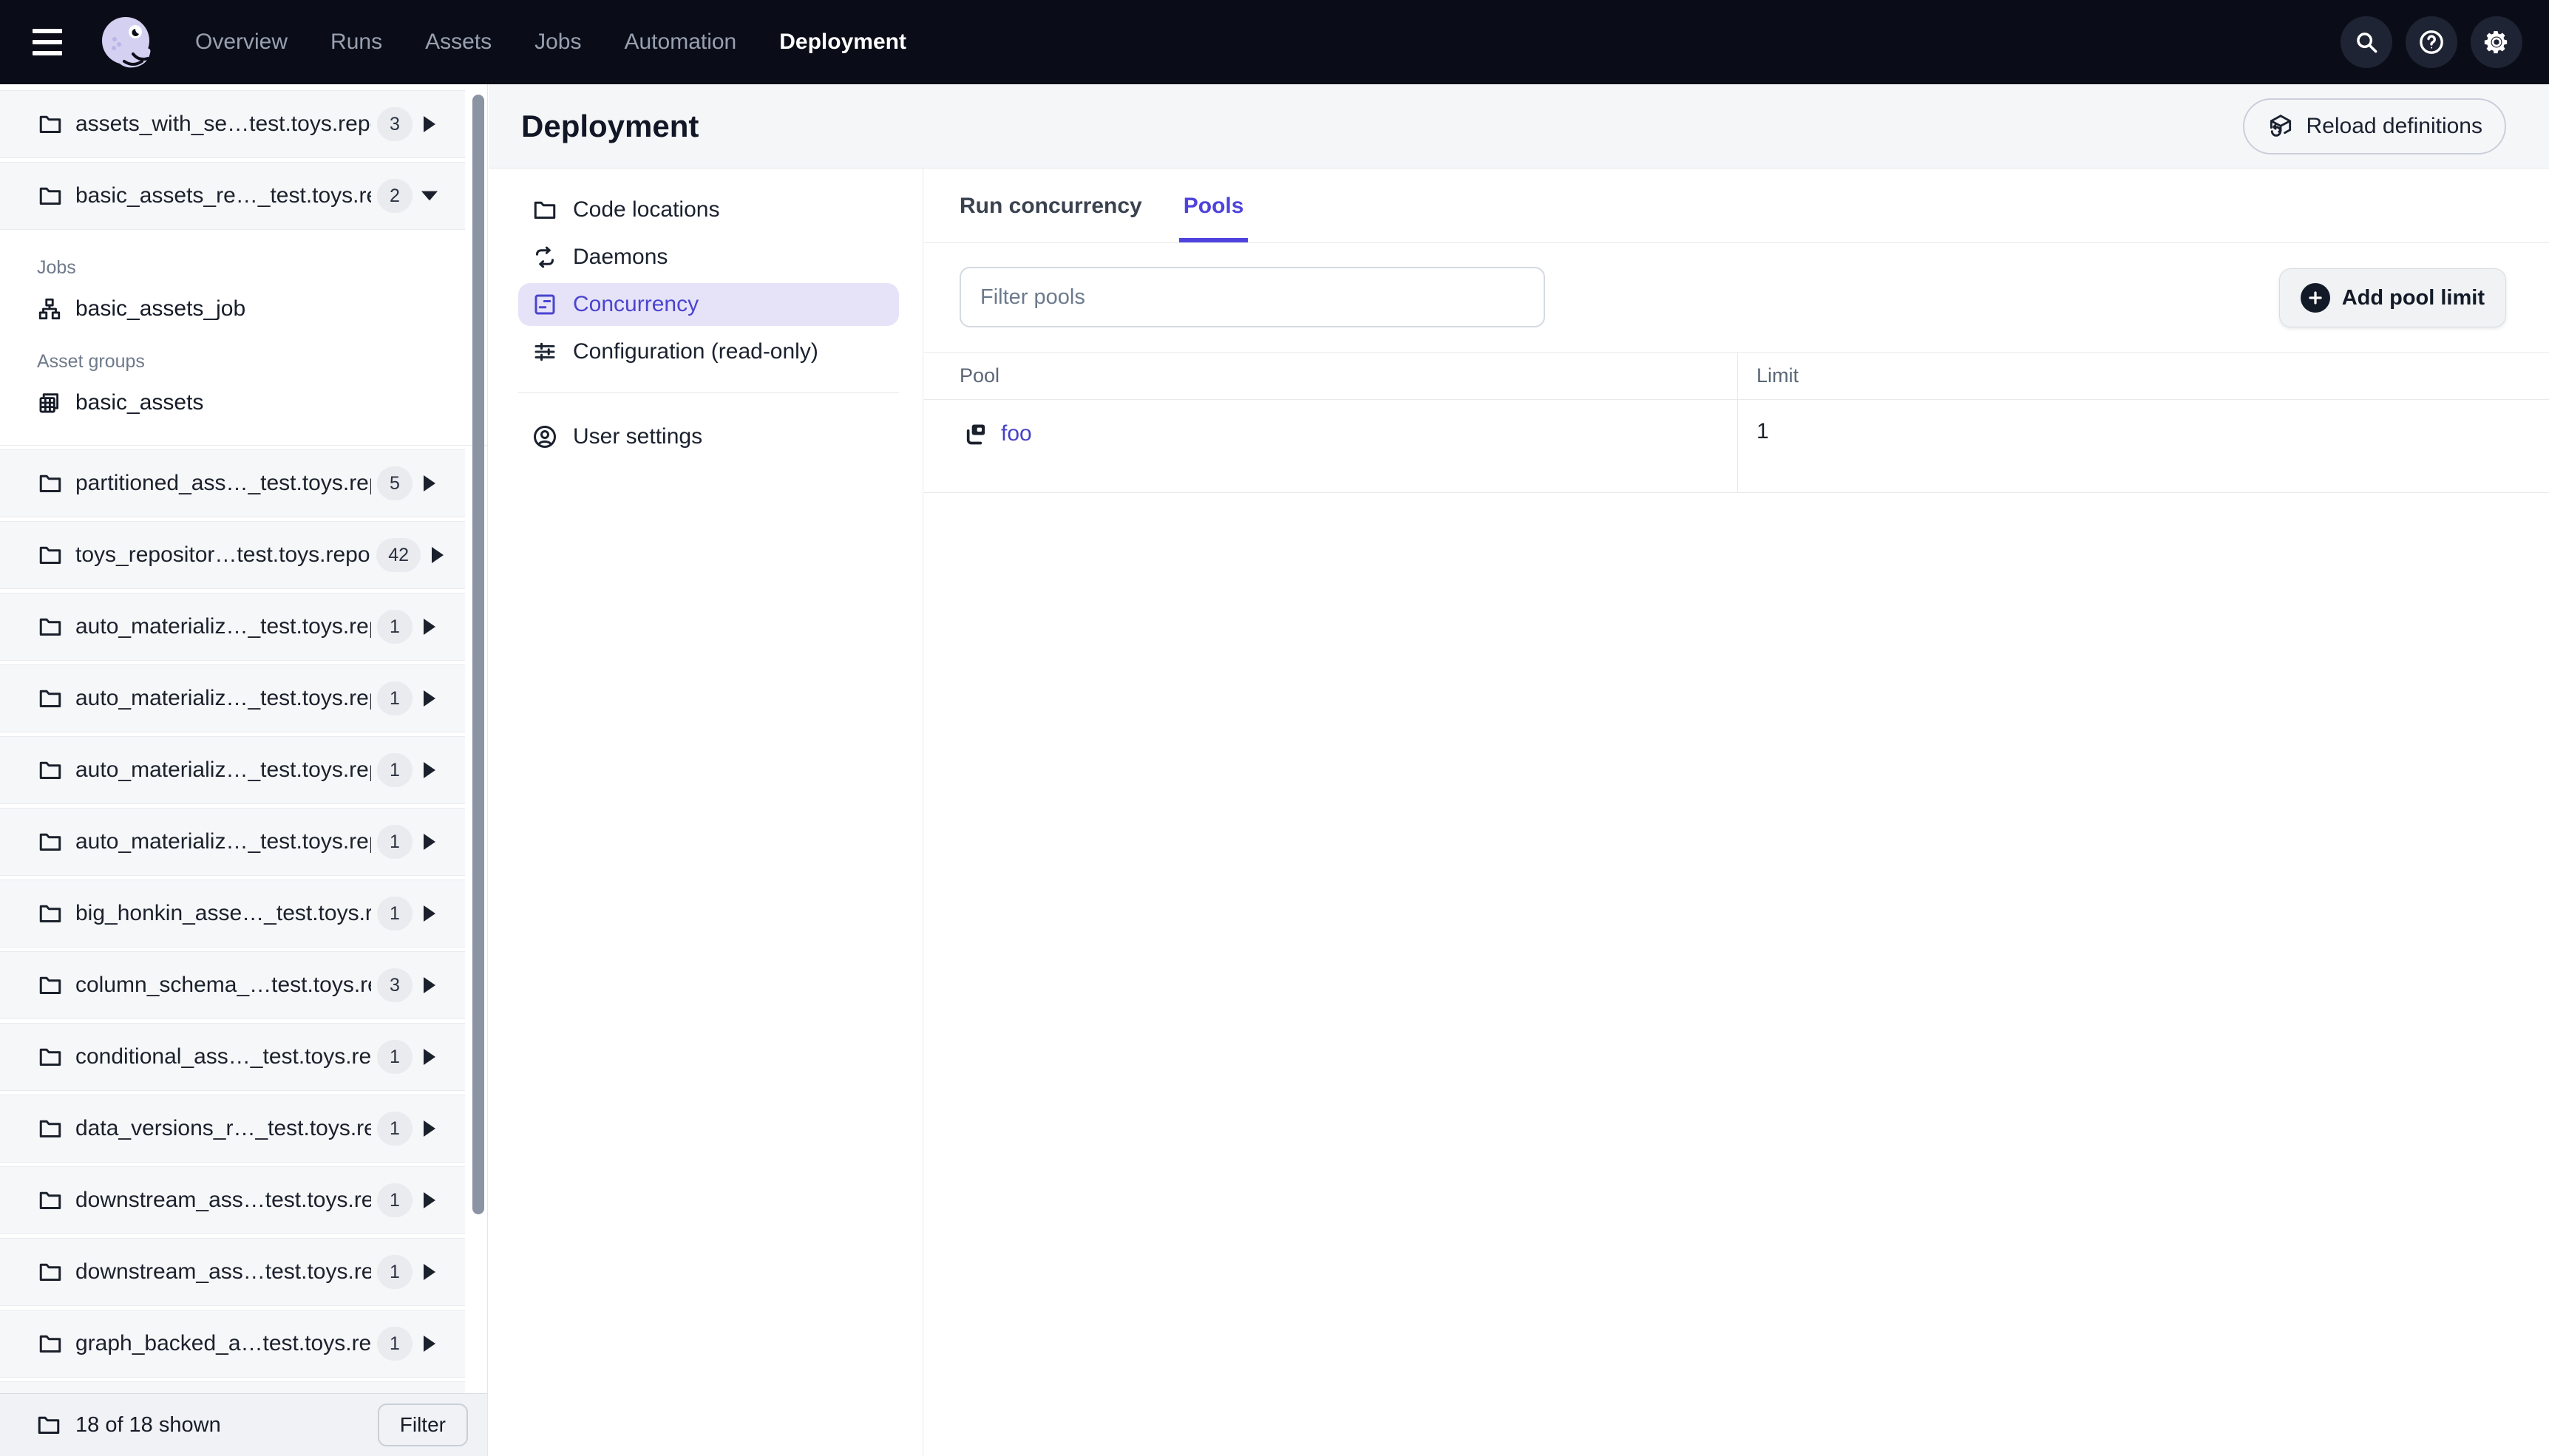 The image size is (2549, 1456). I want to click on sidebar-footer: 18 of 18 shown Filter, so click(243, 1424).